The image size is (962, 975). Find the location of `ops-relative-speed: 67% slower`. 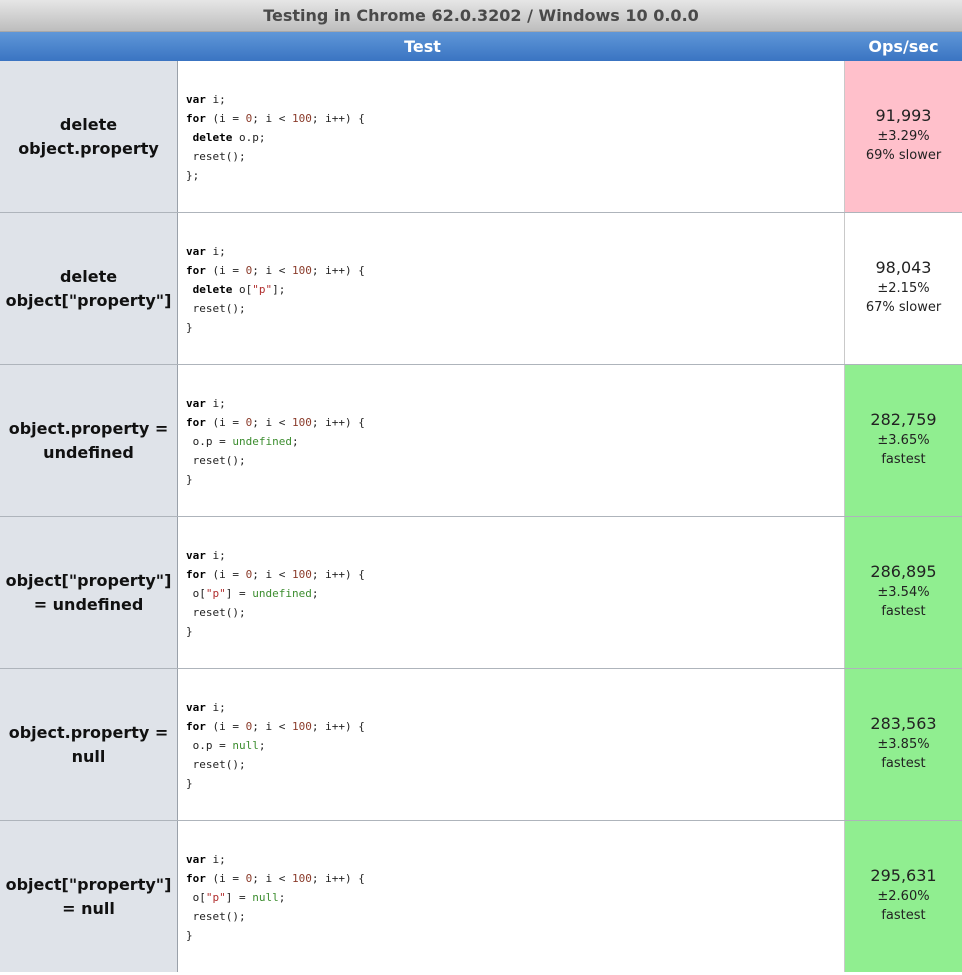

ops-relative-speed: 67% slower is located at coordinates (903, 307).